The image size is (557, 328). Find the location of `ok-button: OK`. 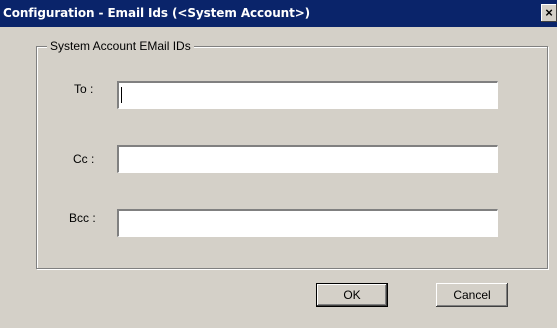

ok-button: OK is located at coordinates (352, 295).